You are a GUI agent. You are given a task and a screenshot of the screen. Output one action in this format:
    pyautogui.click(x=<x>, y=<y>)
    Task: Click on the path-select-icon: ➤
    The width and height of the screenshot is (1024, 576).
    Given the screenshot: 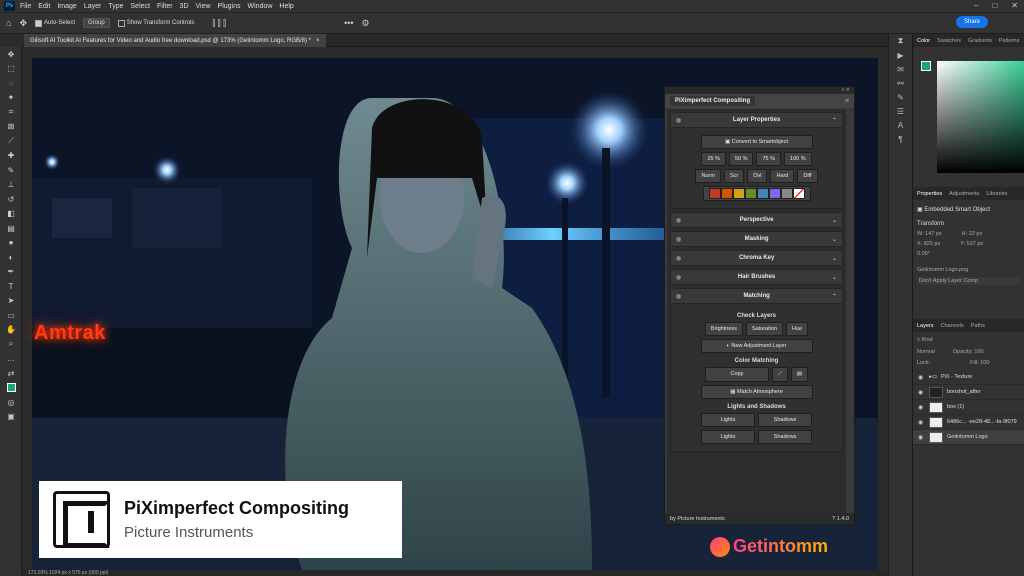 What is the action you would take?
    pyautogui.click(x=11, y=301)
    